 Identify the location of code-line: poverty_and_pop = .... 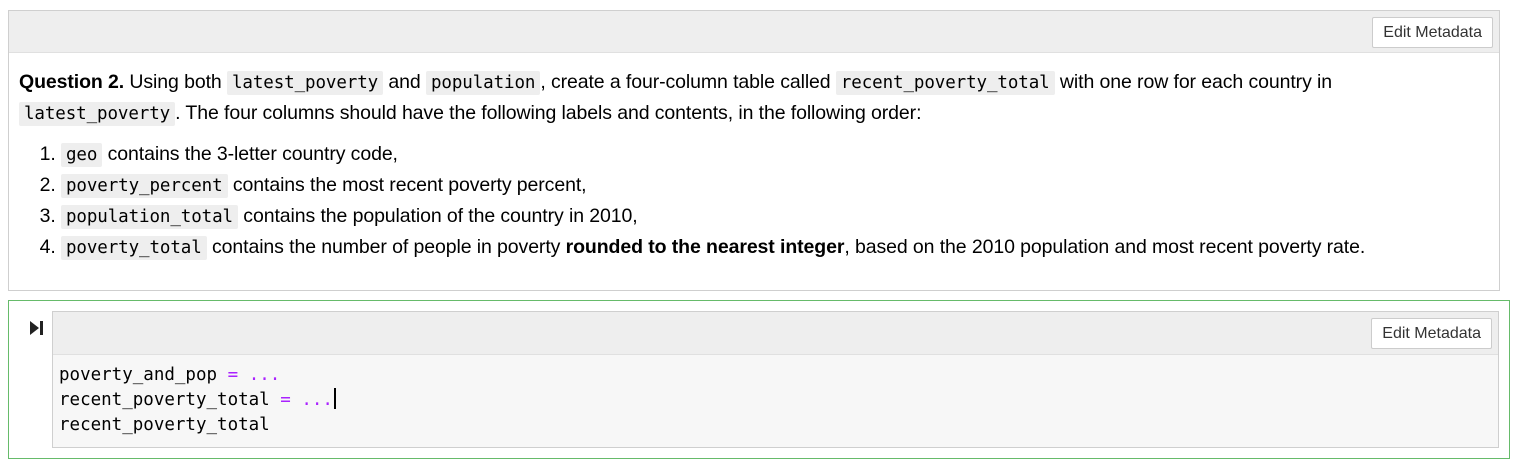
(170, 375).